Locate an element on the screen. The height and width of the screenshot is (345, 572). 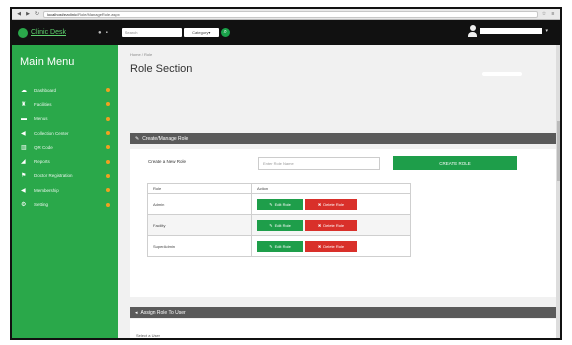
sidebar-item-reports: ◢ Reports is located at coordinates (65, 161).